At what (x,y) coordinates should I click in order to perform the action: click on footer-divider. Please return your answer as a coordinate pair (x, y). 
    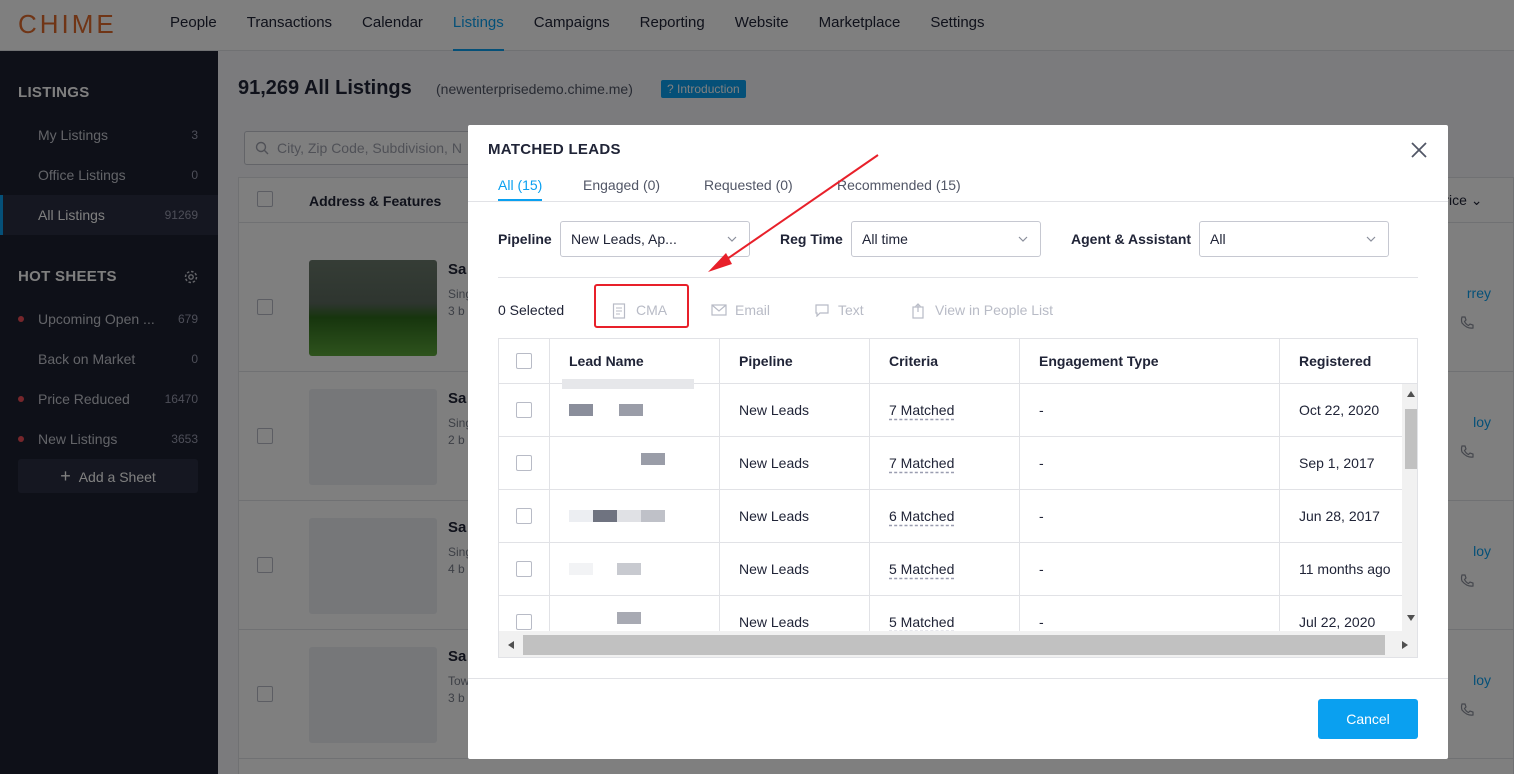
    Looking at the image, I should click on (958, 678).